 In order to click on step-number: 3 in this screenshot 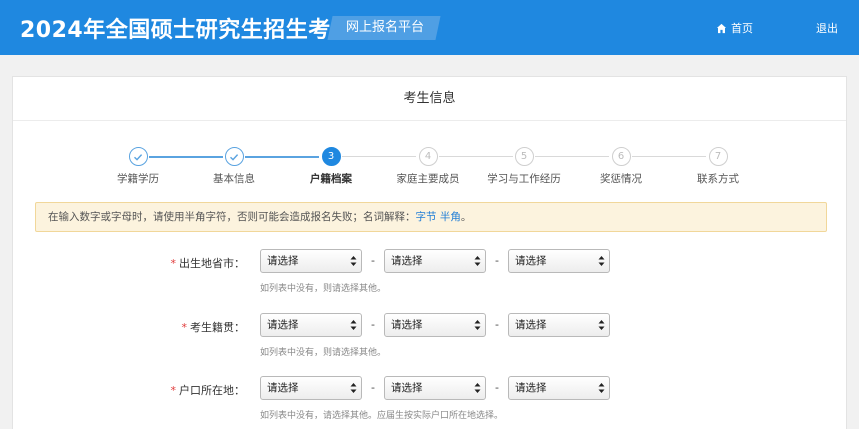, I will do `click(331, 156)`.